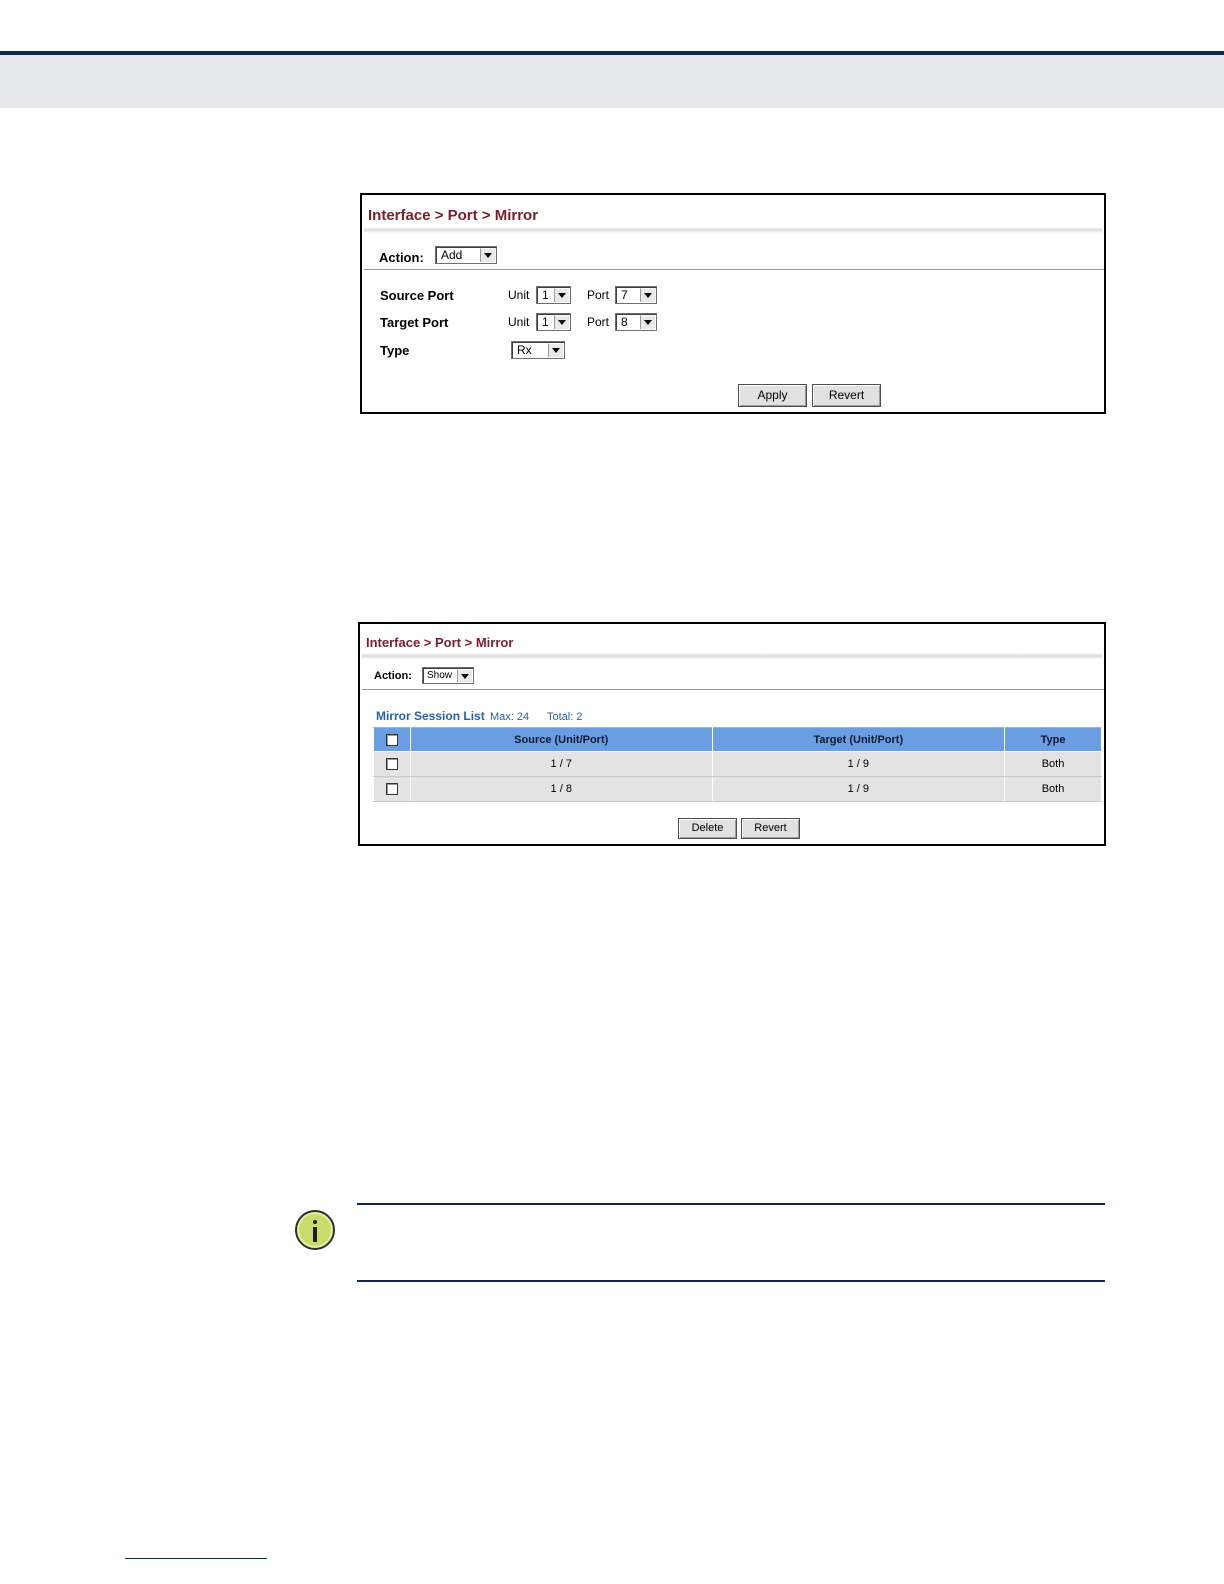 Image resolution: width=1224 pixels, height=1584 pixels. What do you see at coordinates (598, 322) in the screenshot?
I see `target-port-num-label: Port` at bounding box center [598, 322].